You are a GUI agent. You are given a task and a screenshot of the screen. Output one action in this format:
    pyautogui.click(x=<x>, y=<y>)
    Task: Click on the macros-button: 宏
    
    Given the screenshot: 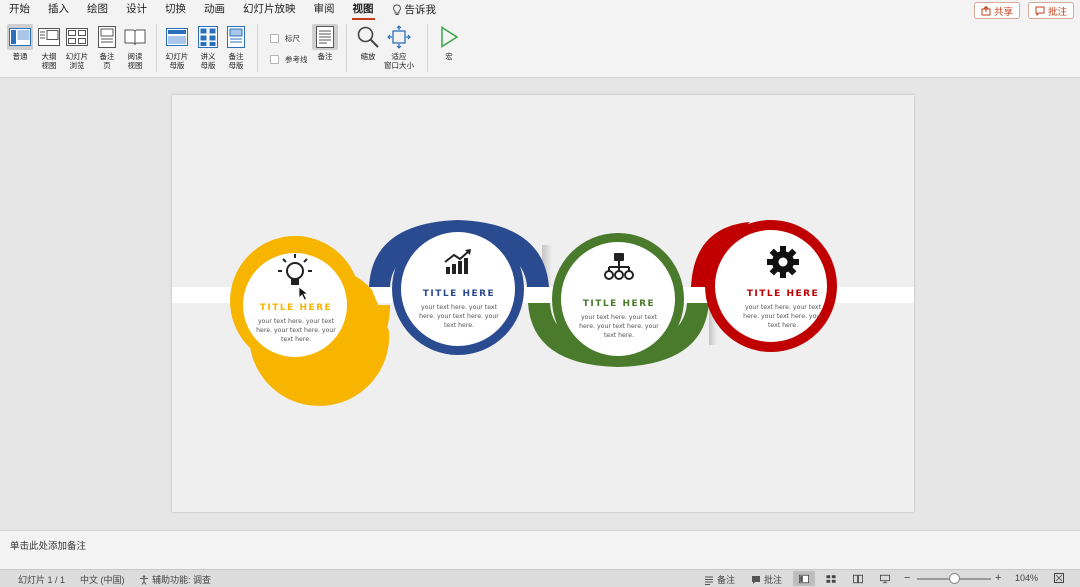 What is the action you would take?
    pyautogui.click(x=449, y=42)
    